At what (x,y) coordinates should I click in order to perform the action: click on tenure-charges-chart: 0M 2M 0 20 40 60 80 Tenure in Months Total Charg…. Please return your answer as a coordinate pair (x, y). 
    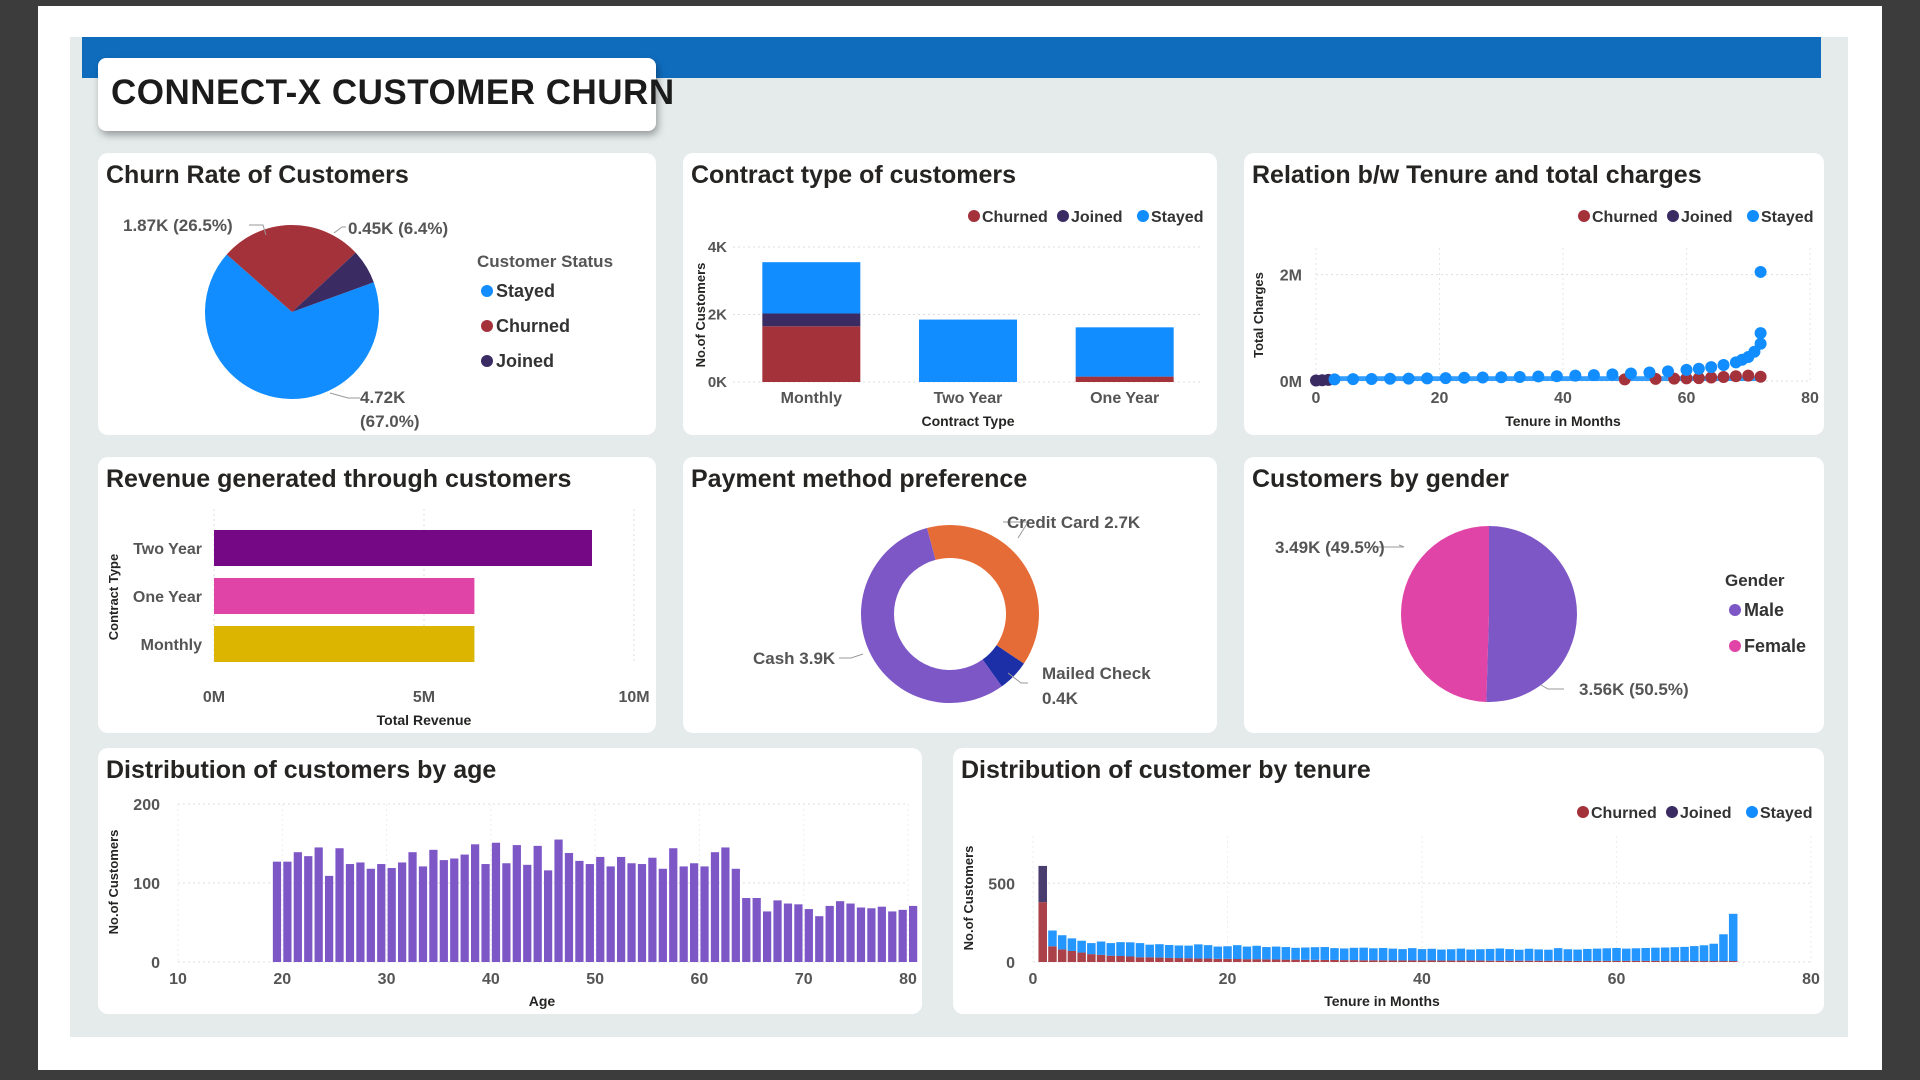
    Looking at the image, I should click on (1534, 294).